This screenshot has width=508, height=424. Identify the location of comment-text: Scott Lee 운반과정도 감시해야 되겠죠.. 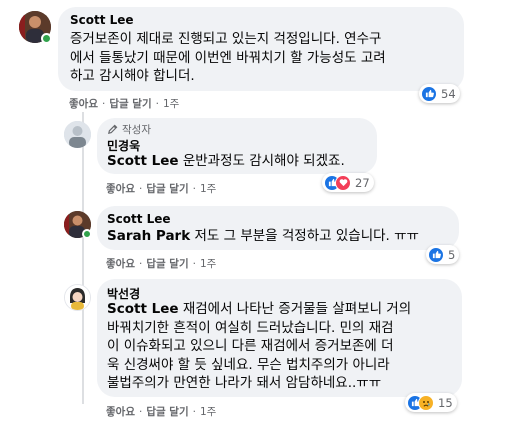
(242, 161).